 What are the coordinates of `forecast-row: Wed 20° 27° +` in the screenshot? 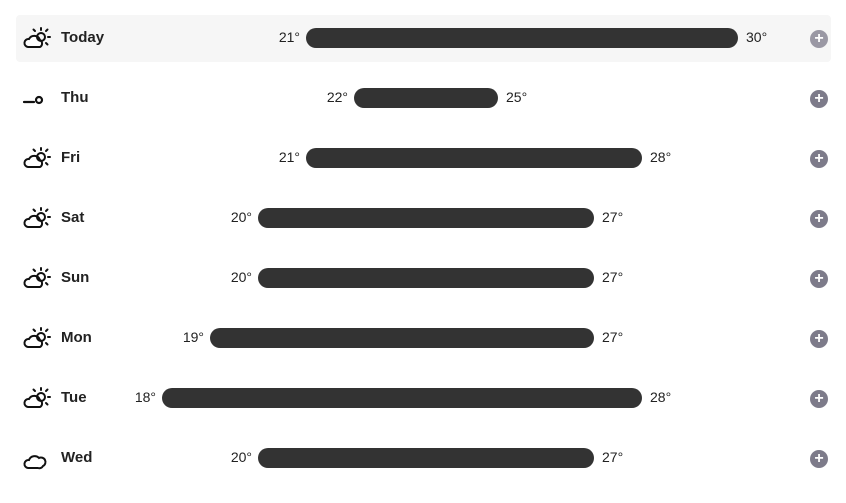 It's located at (423, 458).